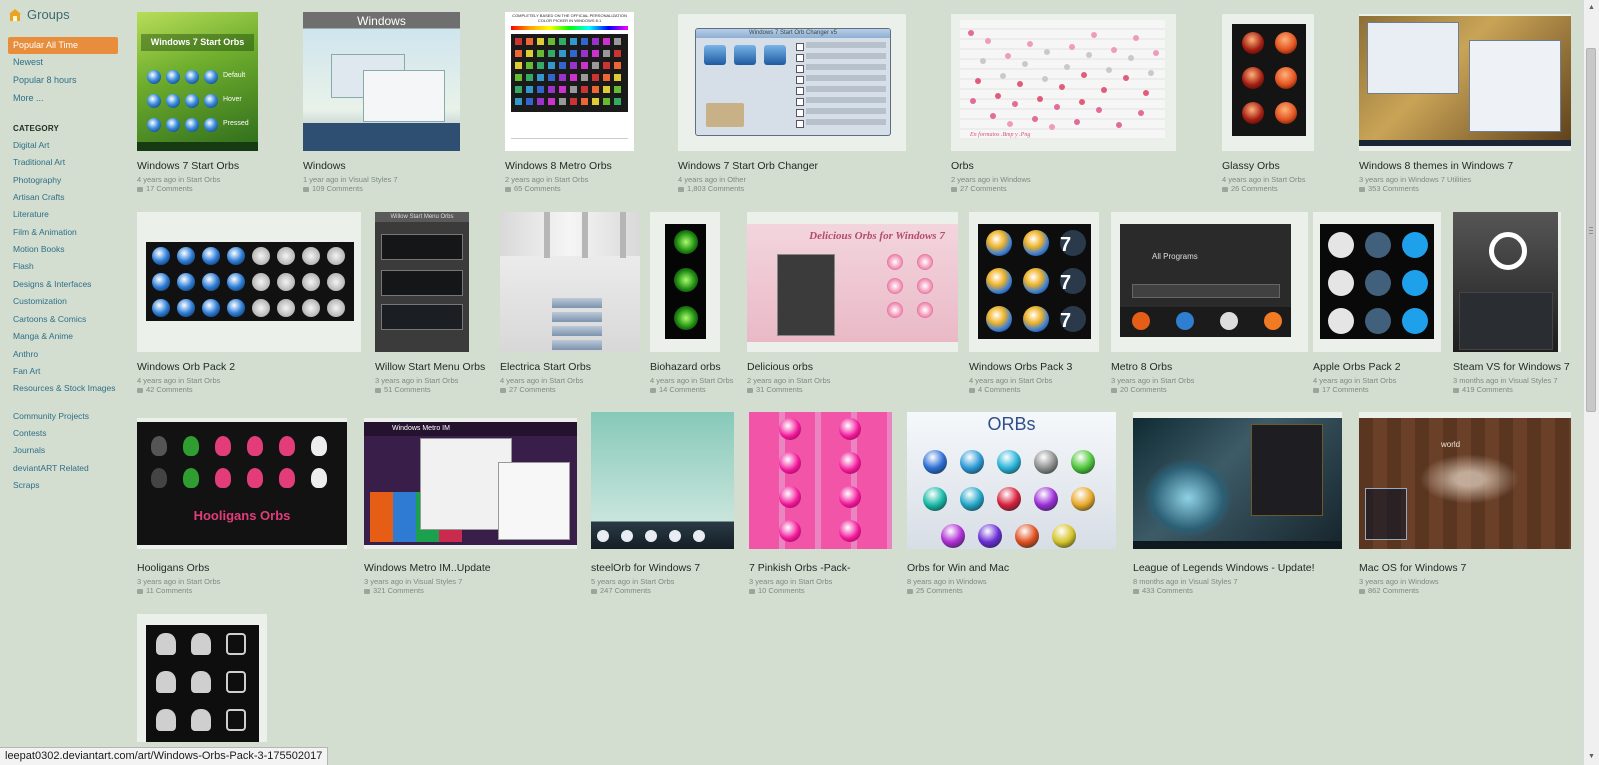 The image size is (1599, 765). Describe the element at coordinates (995, 389) in the screenshot. I see `comment-count: 4 Comments` at that location.